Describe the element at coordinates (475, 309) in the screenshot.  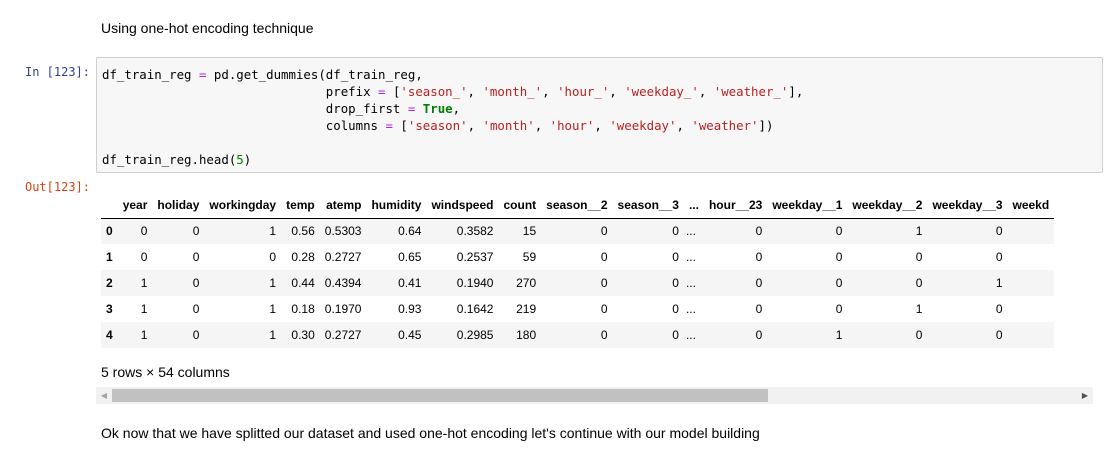
I see `table-cell: 0.1642` at that location.